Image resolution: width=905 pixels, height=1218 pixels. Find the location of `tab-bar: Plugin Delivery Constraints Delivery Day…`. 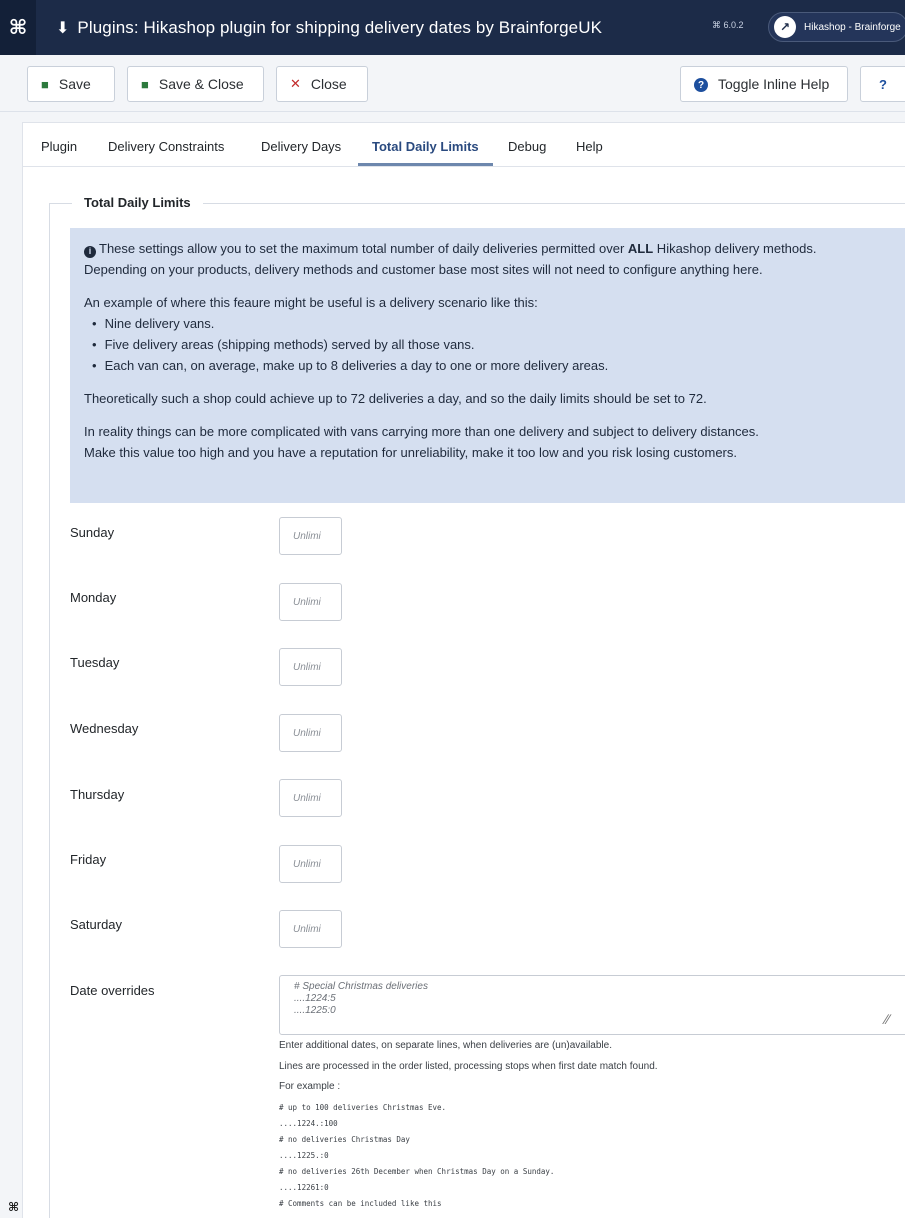

tab-bar: Plugin Delivery Constraints Delivery Day… is located at coordinates (464, 145).